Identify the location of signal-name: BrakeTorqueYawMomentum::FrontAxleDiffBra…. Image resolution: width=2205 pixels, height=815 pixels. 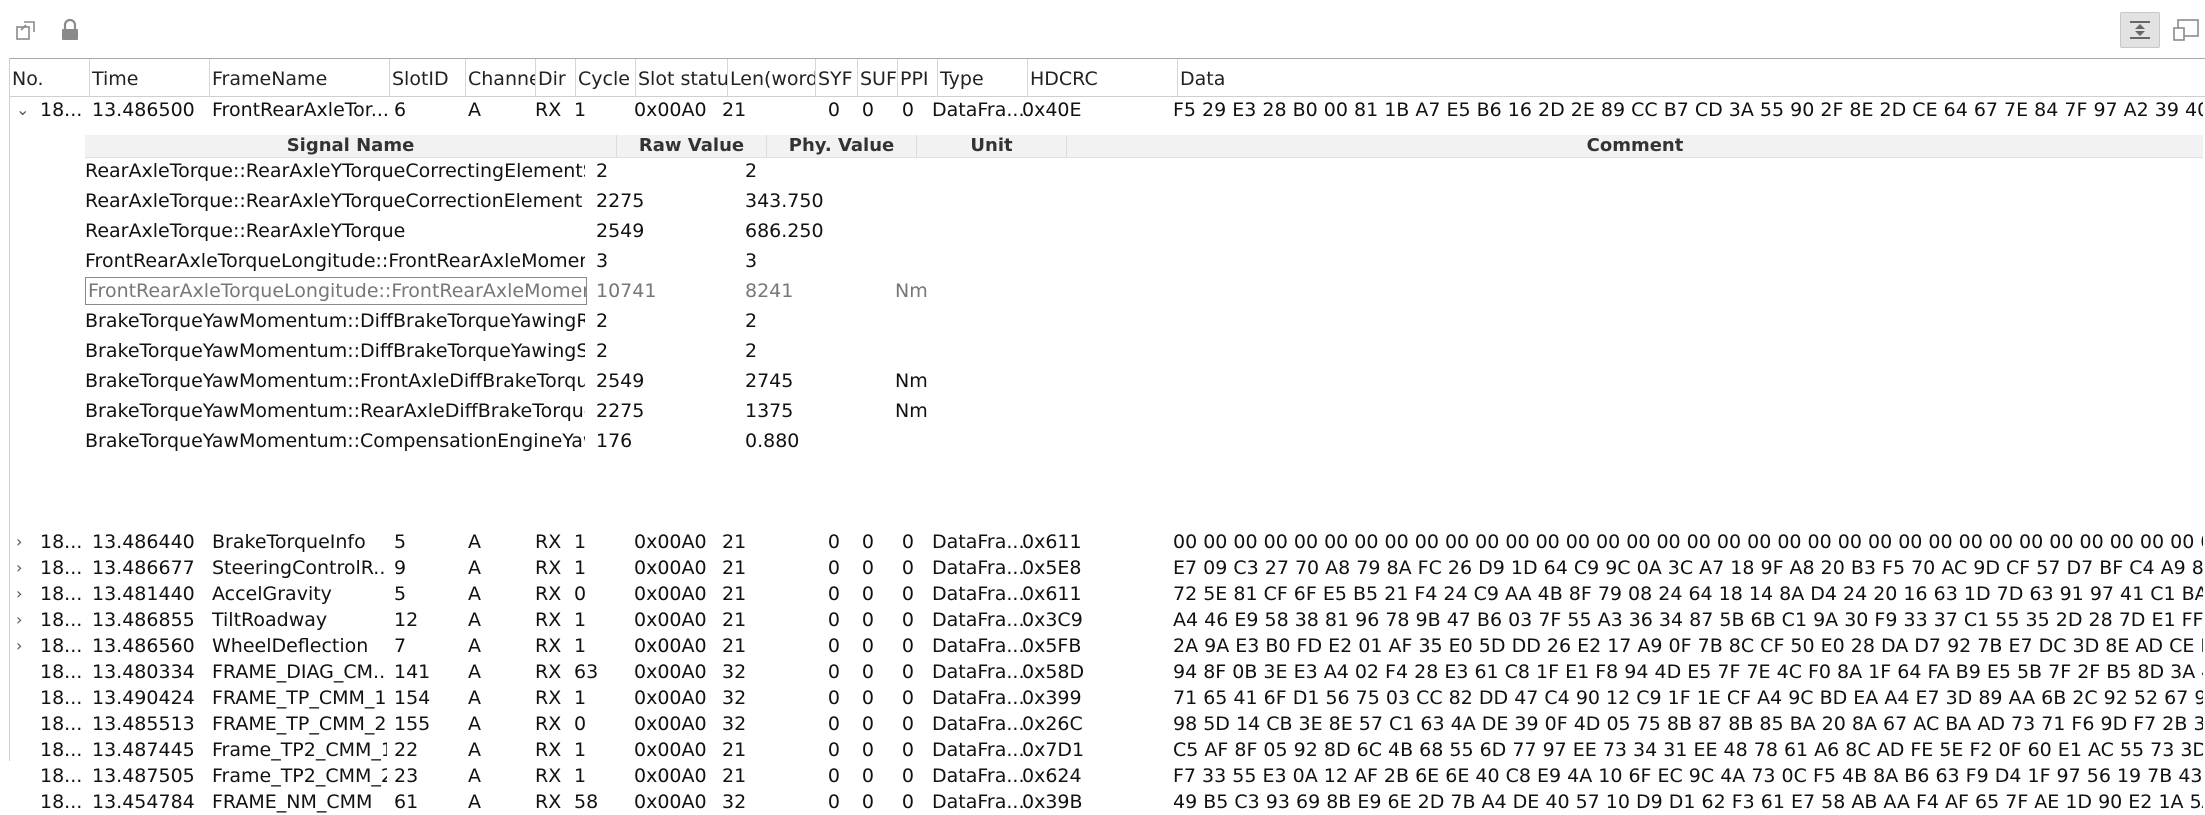
(335, 381).